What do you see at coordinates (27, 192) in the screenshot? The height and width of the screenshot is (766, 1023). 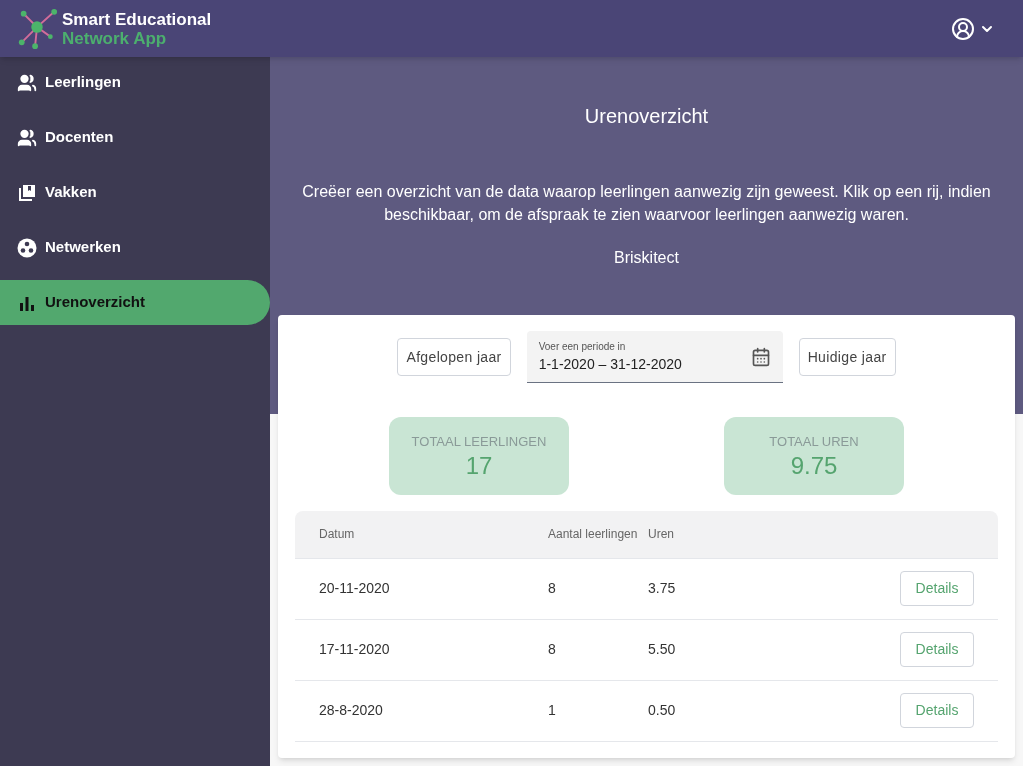 I see `books-icon` at bounding box center [27, 192].